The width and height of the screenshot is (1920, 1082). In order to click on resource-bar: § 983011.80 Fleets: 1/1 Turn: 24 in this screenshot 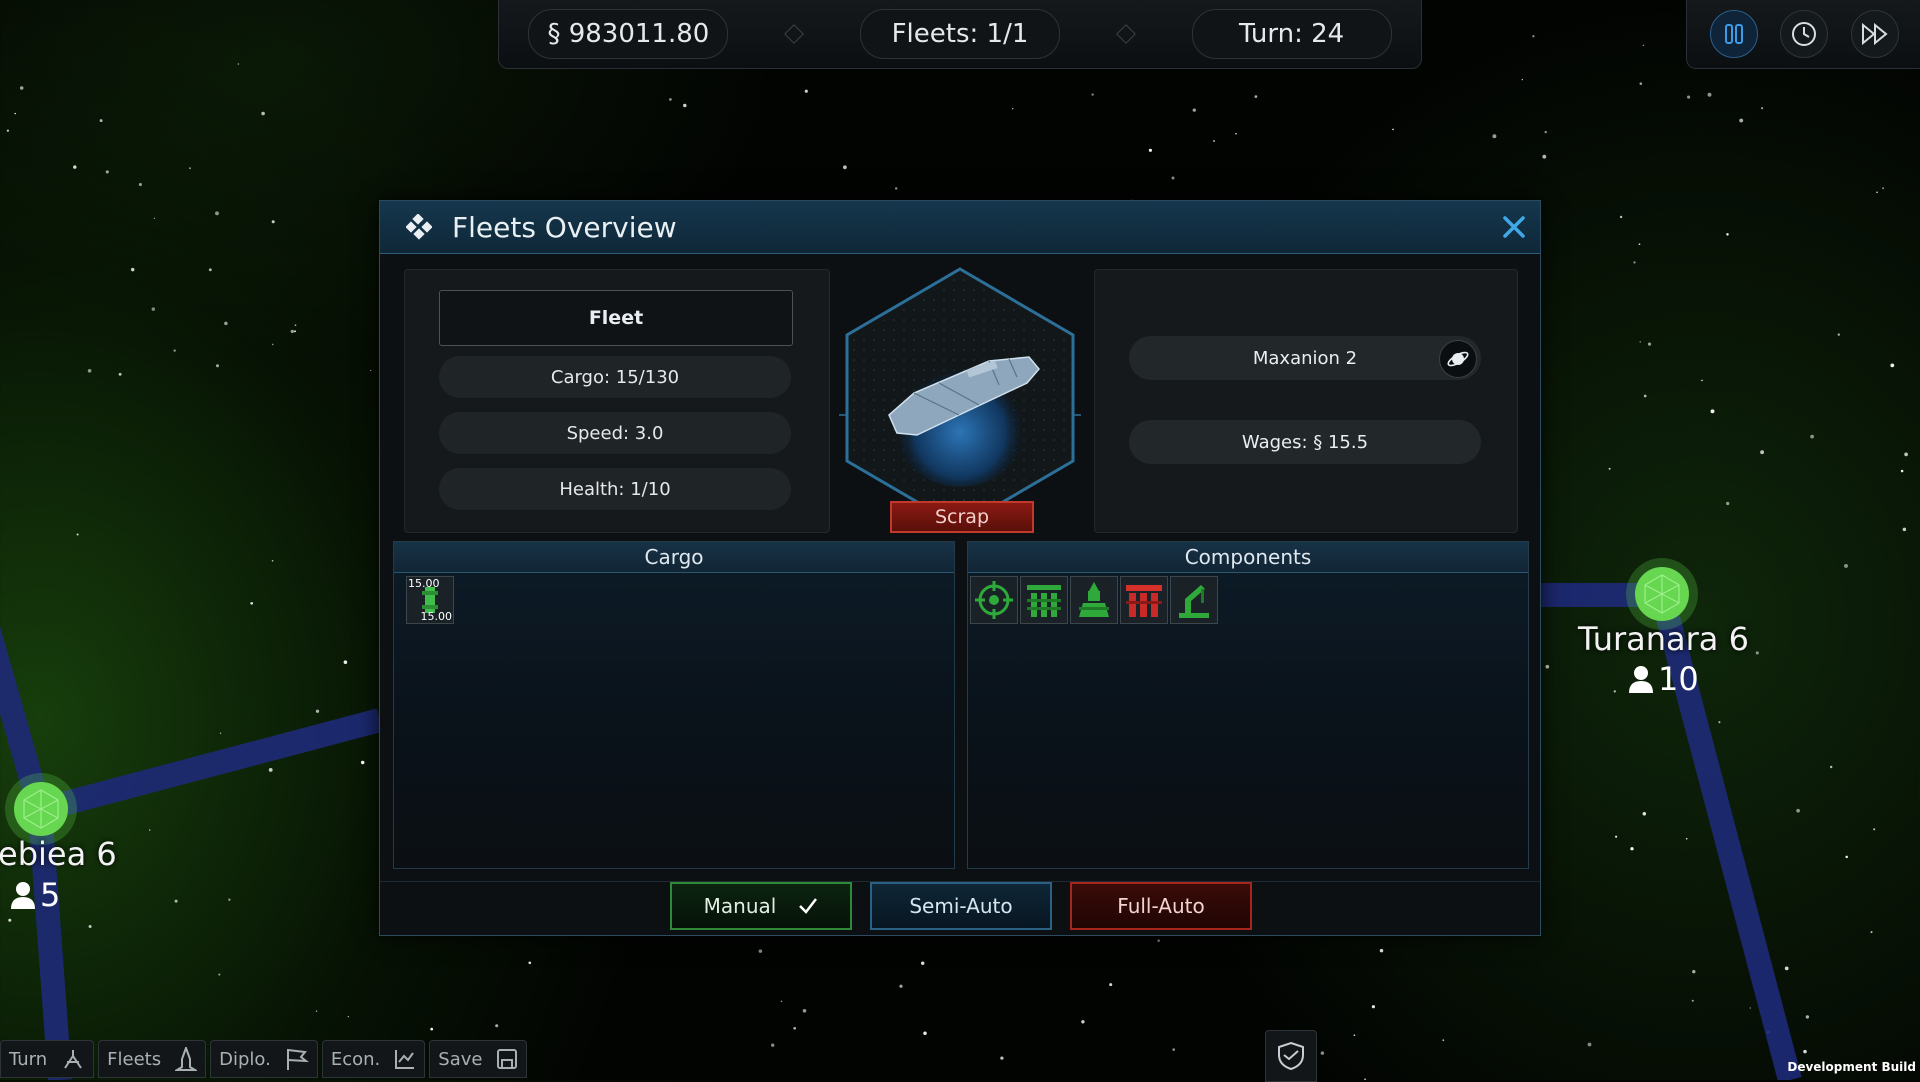, I will do `click(960, 34)`.